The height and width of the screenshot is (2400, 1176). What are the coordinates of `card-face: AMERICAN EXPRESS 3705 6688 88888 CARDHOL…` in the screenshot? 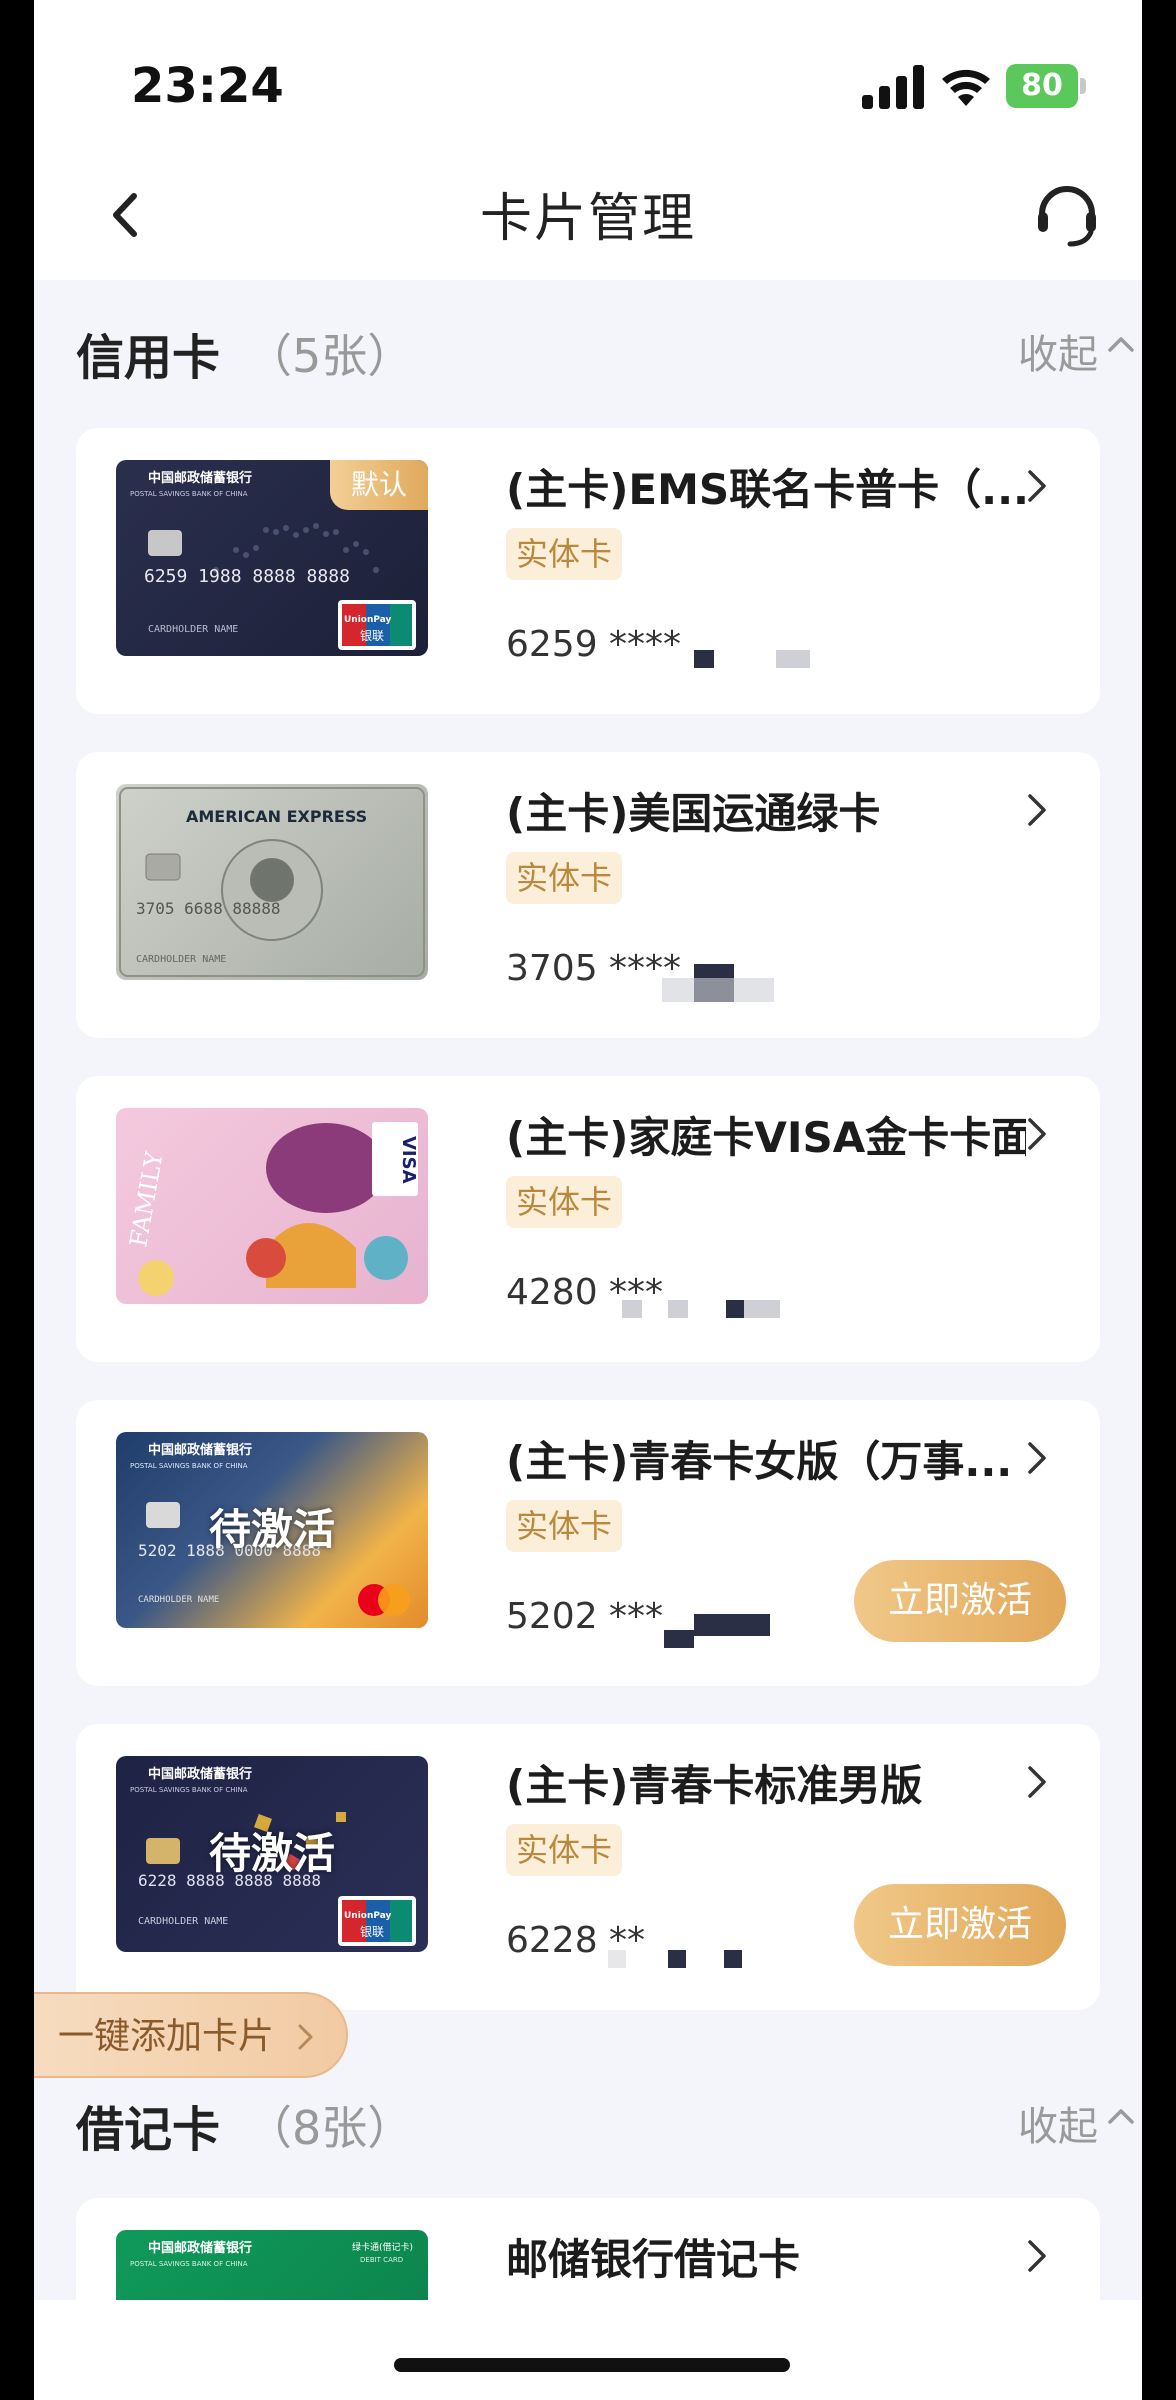 It's located at (272, 882).